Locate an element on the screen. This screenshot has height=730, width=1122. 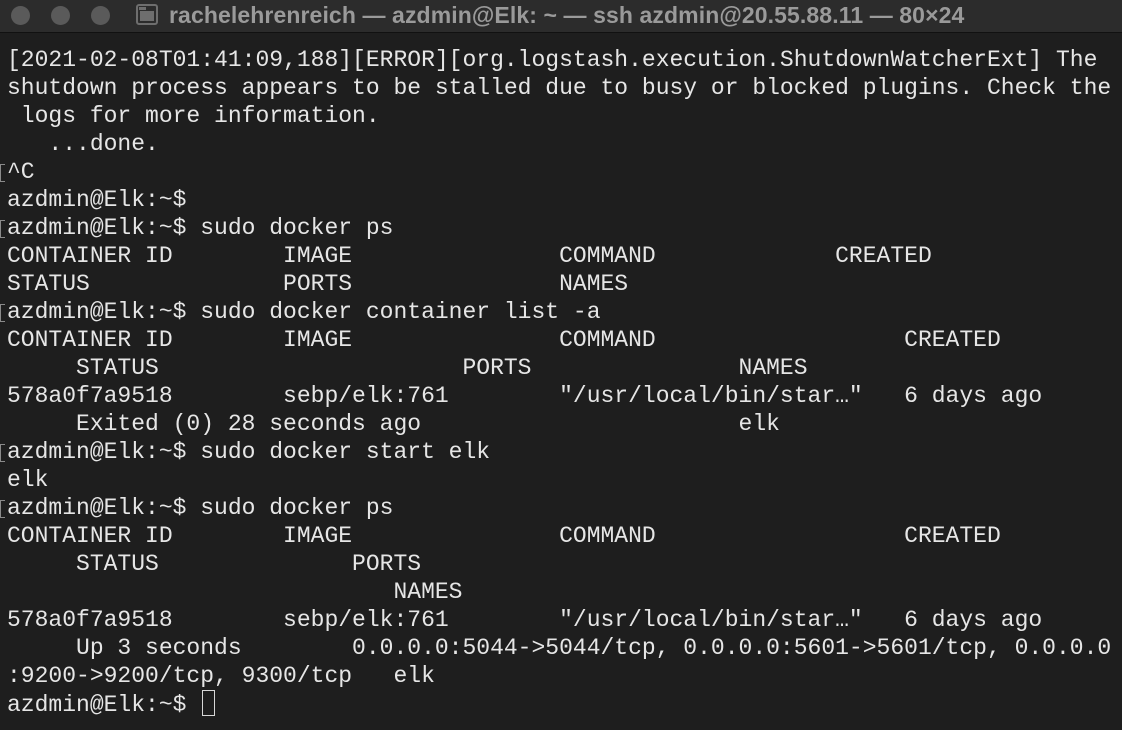
close-button is located at coordinates (20, 15).